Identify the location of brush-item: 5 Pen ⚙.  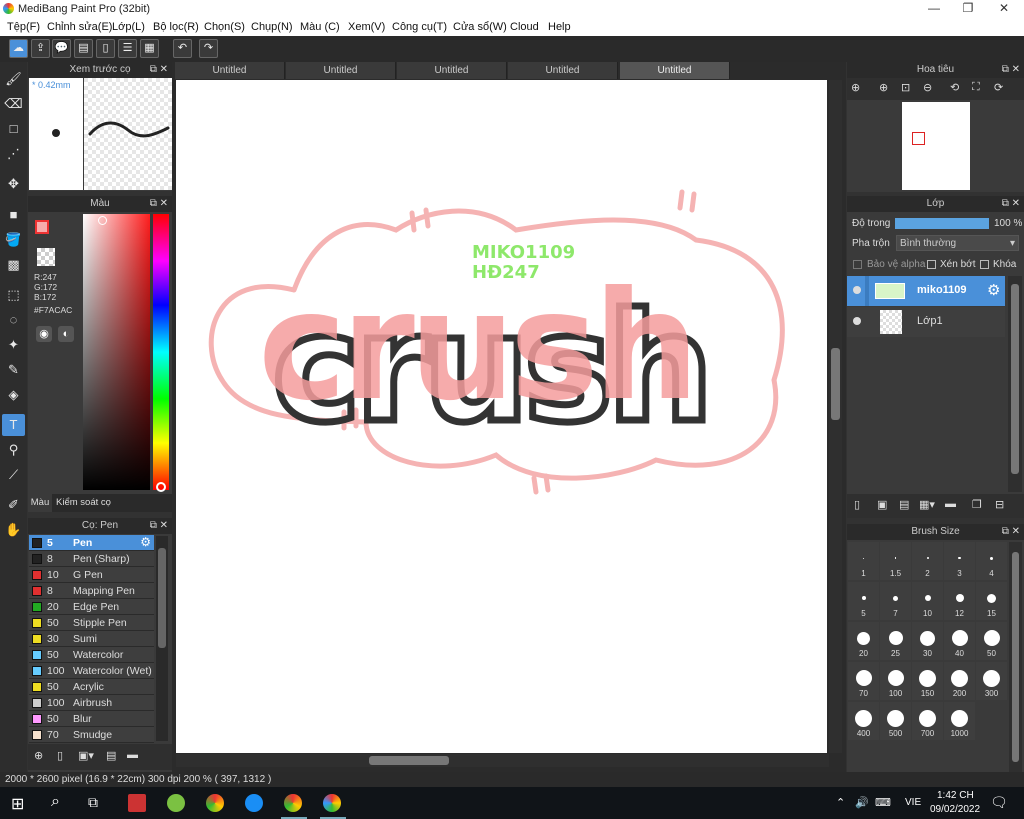
(91, 543).